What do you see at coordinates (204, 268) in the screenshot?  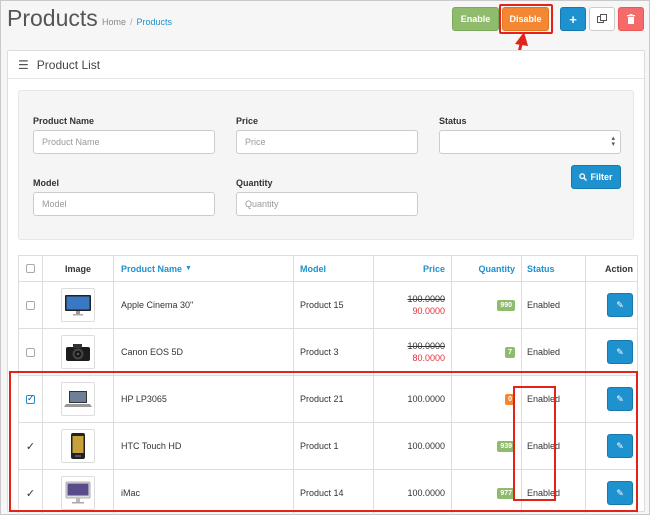 I see `th-product-name: Product Name ▼` at bounding box center [204, 268].